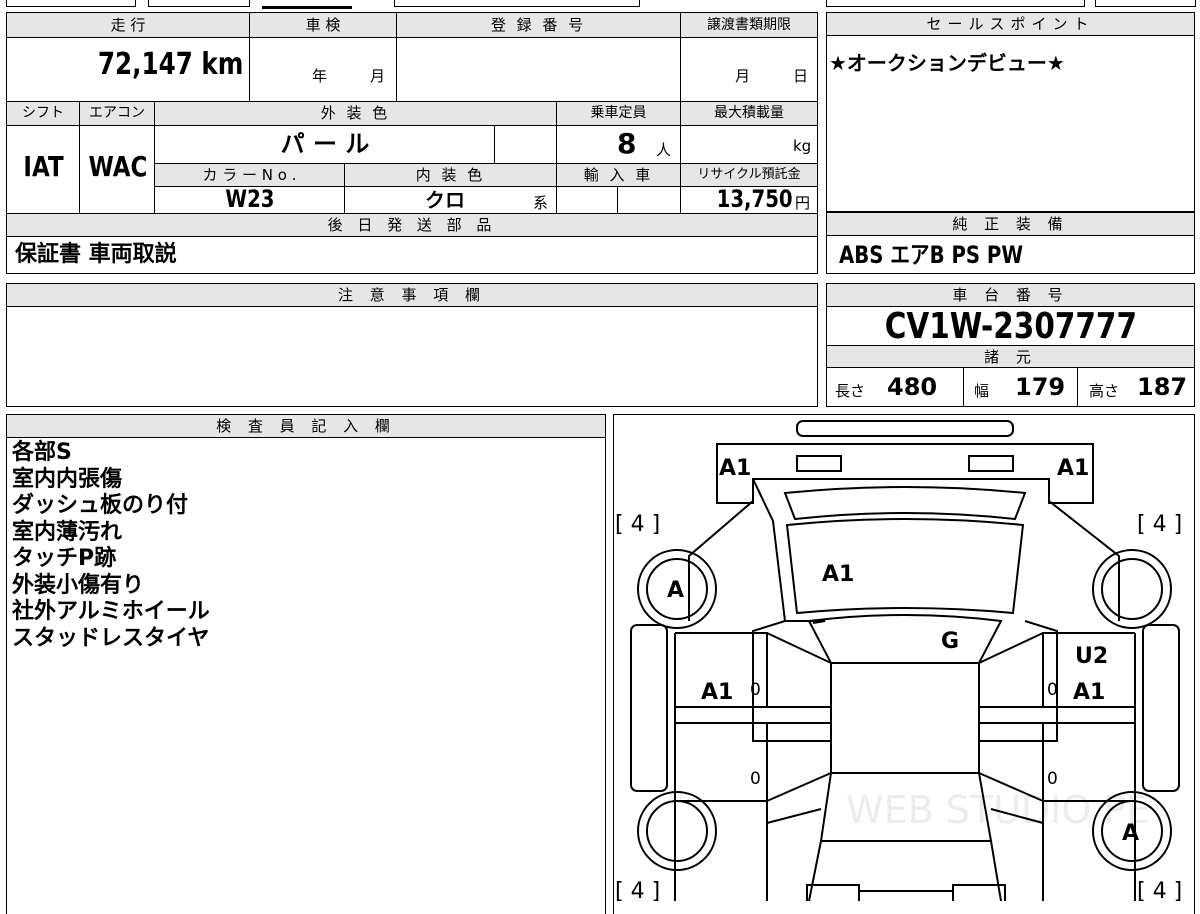 This screenshot has width=1200, height=914. I want to click on capacity-label: 乗車定員, so click(619, 113).